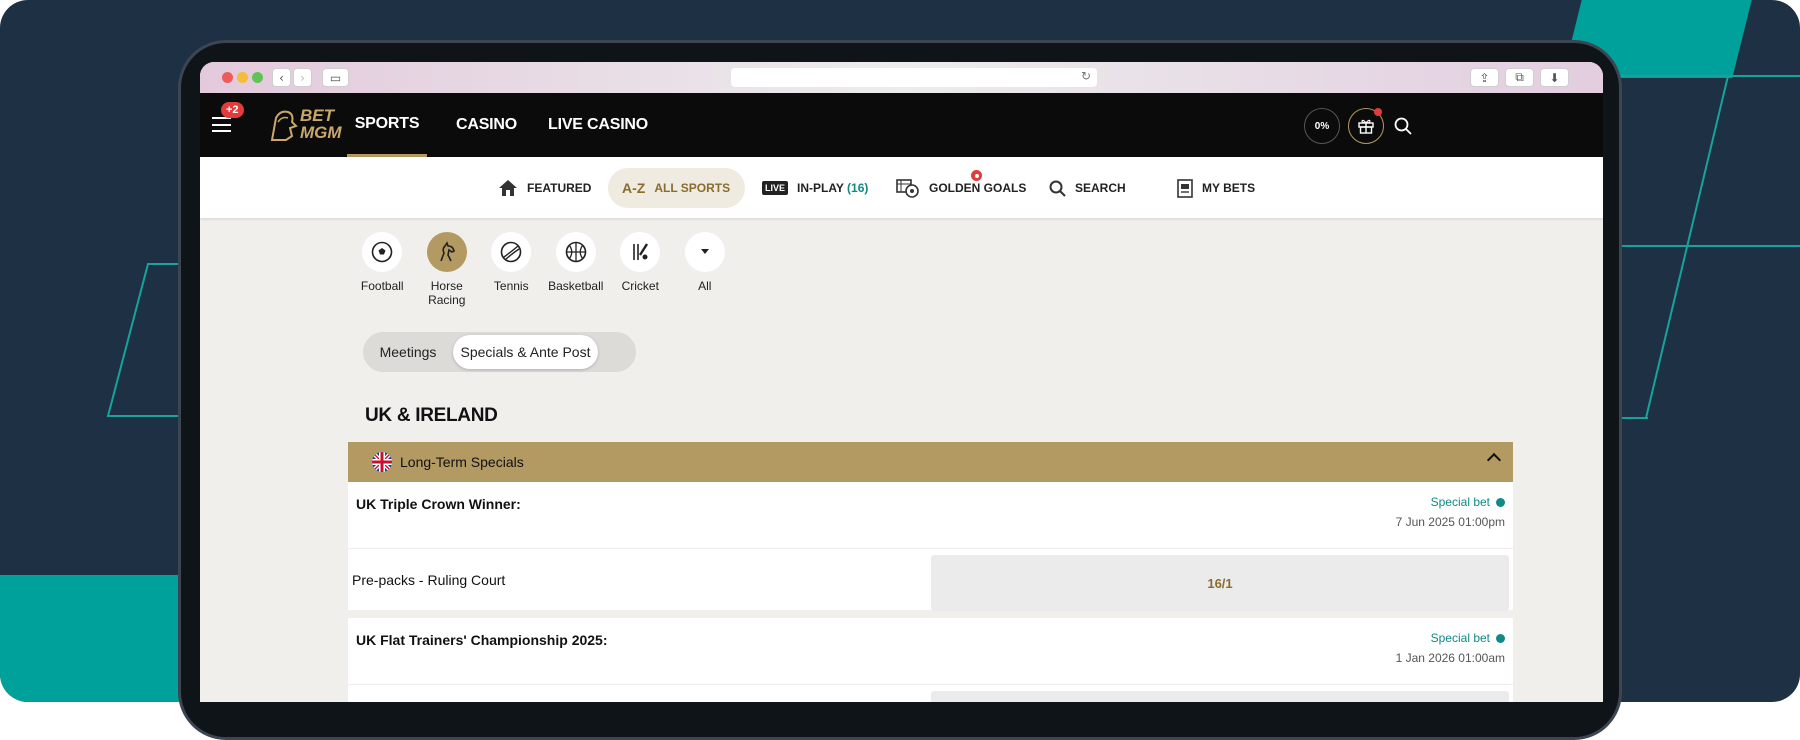  Describe the element at coordinates (1378, 112) in the screenshot. I see `gift-alert-dot` at that location.